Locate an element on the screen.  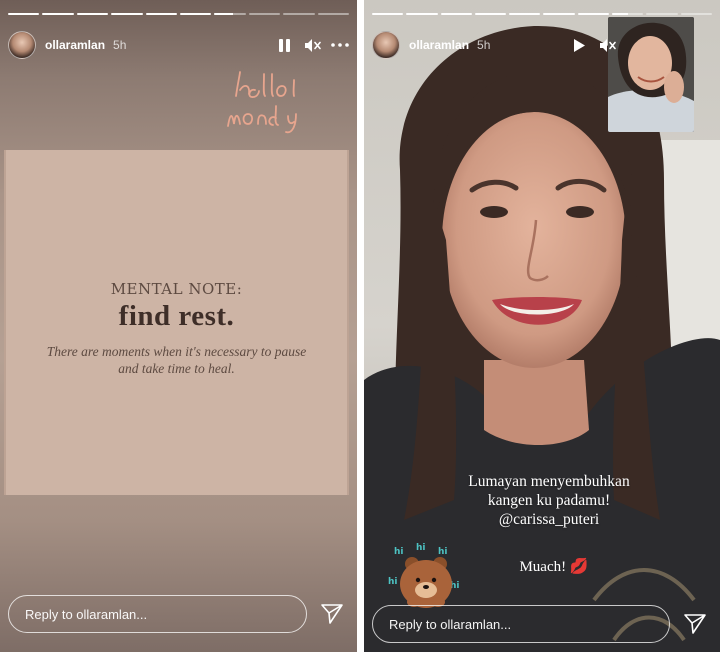
hello-monday-sticker is located at coordinates (262, 102).